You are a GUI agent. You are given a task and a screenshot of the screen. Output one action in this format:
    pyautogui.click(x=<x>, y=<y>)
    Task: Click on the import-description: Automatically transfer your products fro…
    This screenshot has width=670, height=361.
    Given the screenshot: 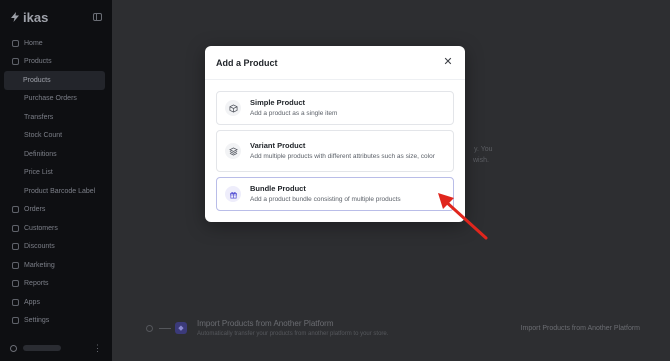 What is the action you would take?
    pyautogui.click(x=293, y=334)
    